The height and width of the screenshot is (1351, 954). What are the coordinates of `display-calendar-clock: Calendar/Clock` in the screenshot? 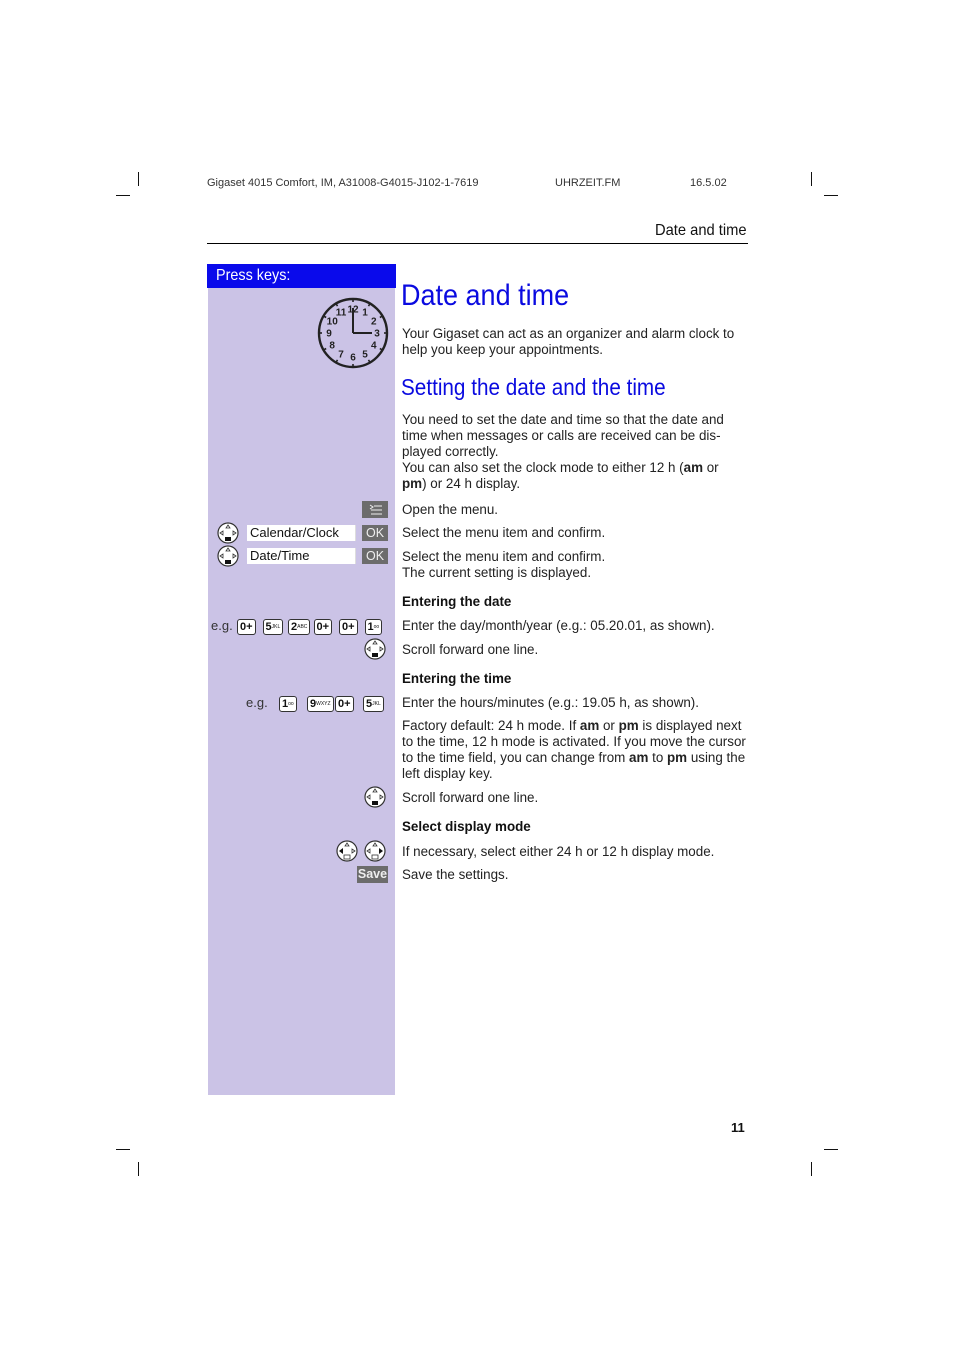 It's located at (301, 533).